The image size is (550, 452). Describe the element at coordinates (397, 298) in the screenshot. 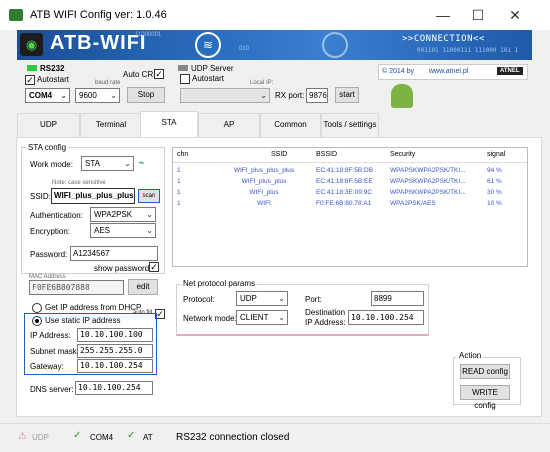

I see `port-input: 8899` at that location.